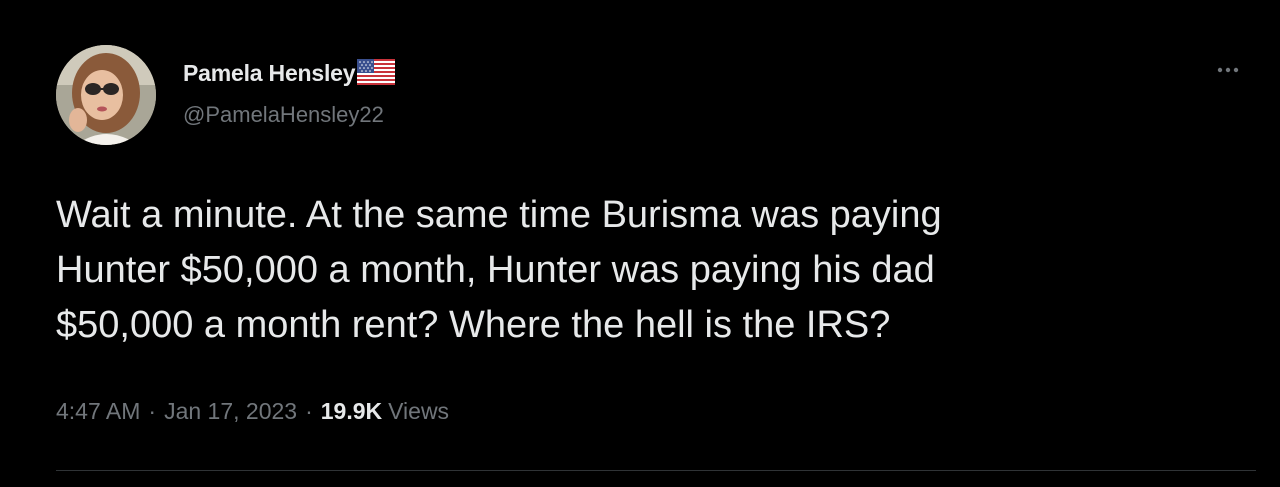  What do you see at coordinates (656, 470) in the screenshot?
I see `divider` at bounding box center [656, 470].